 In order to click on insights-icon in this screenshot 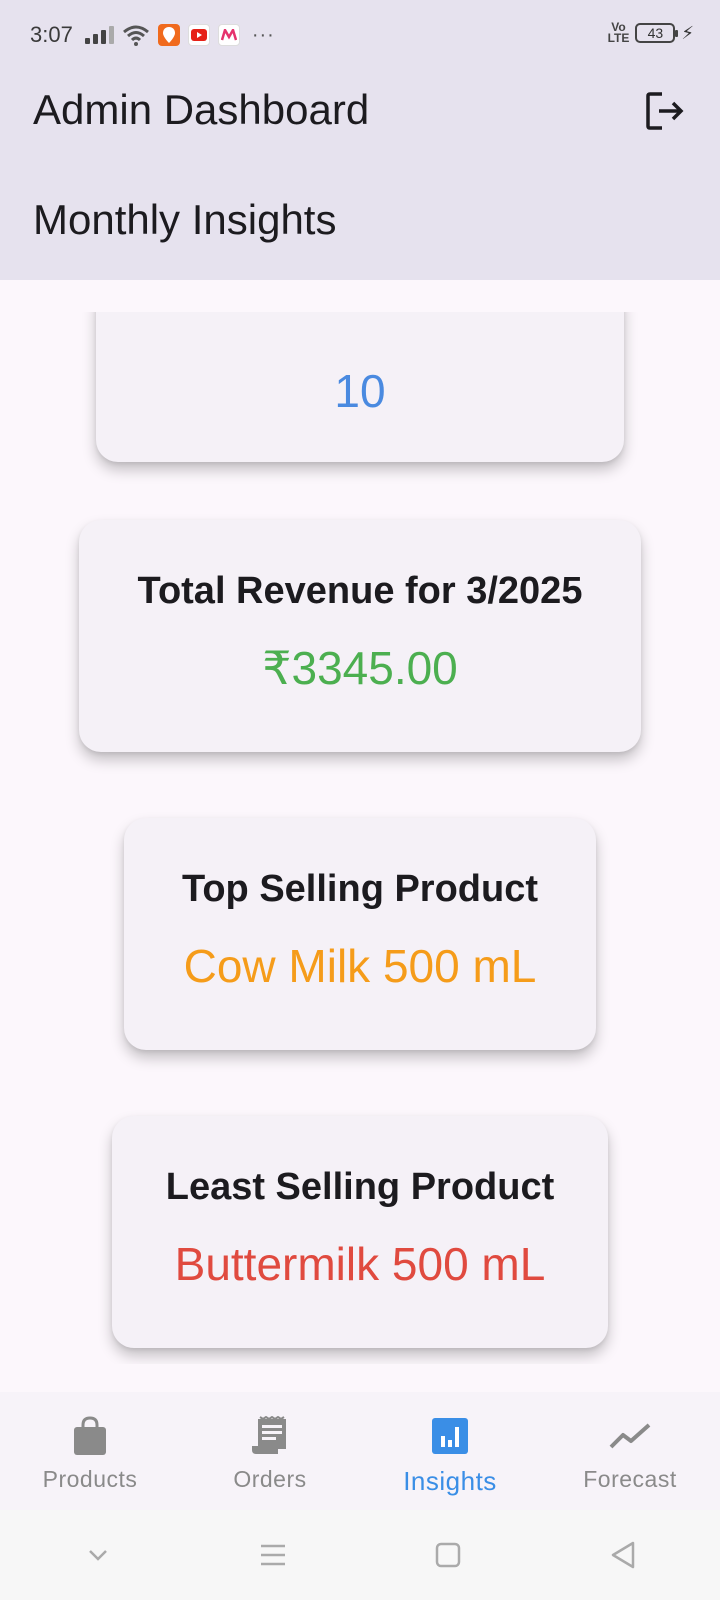, I will do `click(450, 1436)`.